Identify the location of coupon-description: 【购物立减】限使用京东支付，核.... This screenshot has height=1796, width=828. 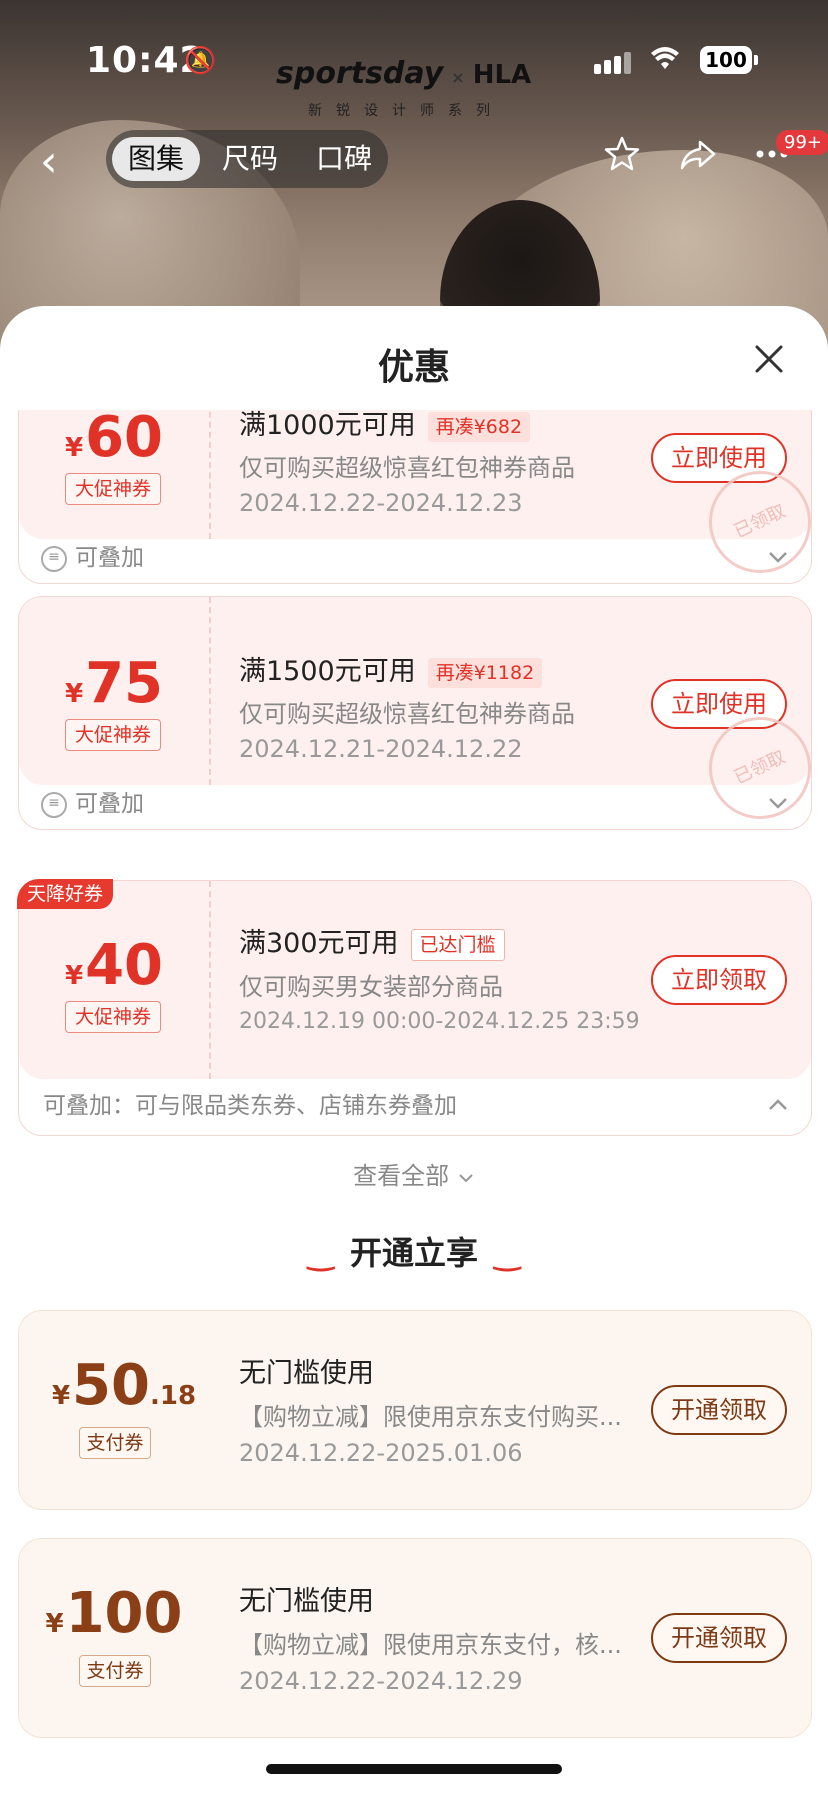
(430, 1645).